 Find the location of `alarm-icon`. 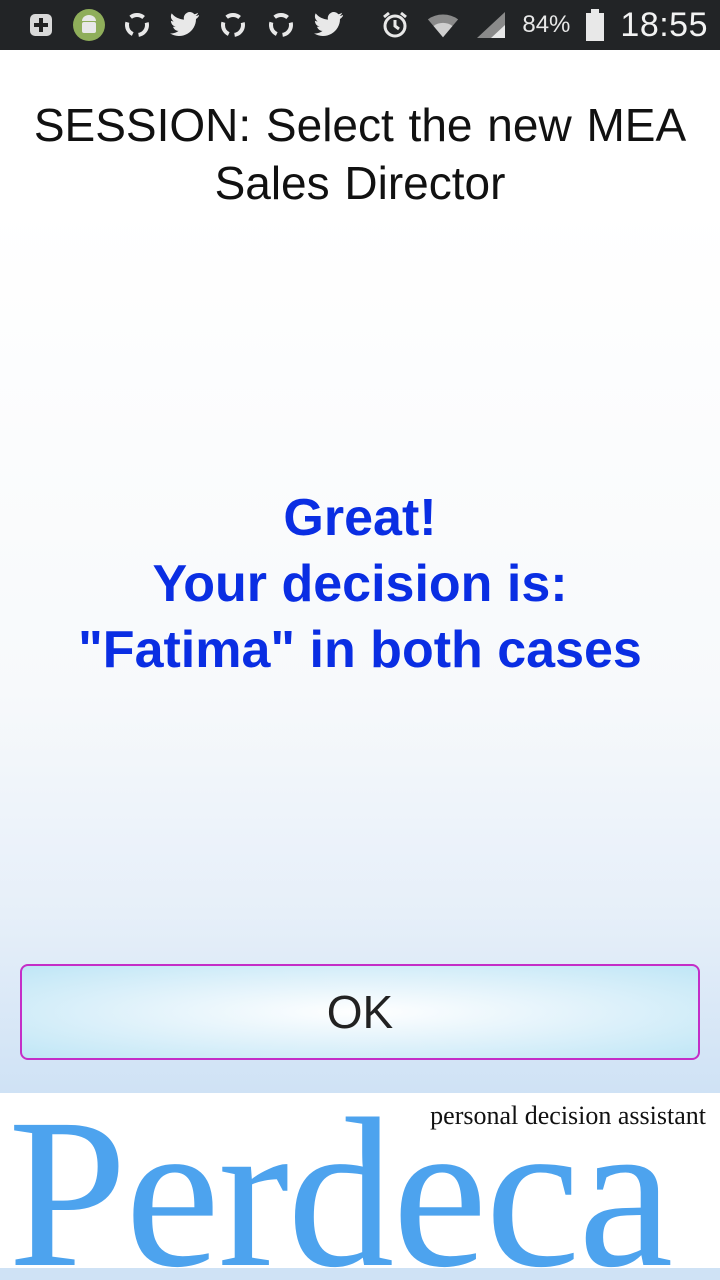

alarm-icon is located at coordinates (395, 25).